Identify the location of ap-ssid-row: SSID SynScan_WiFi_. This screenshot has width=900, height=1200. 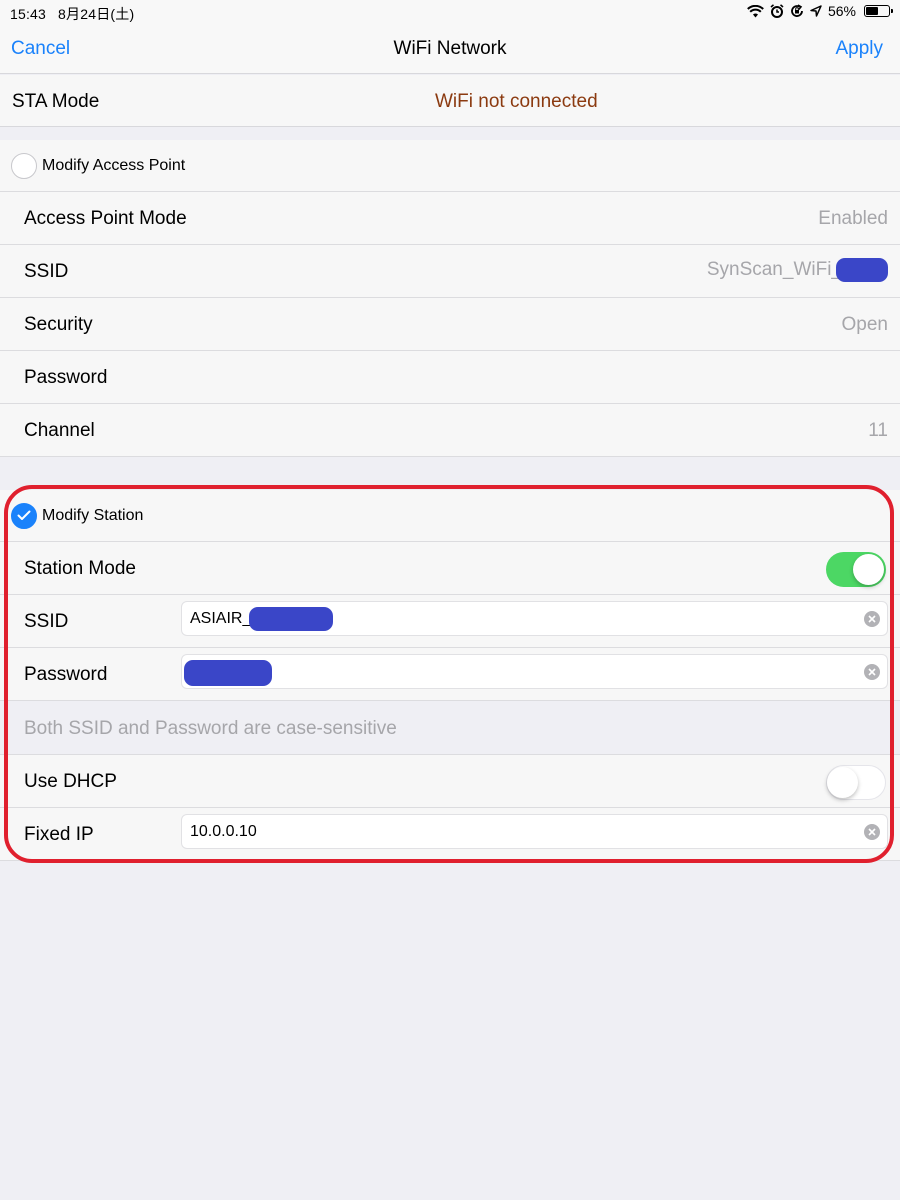
(450, 271).